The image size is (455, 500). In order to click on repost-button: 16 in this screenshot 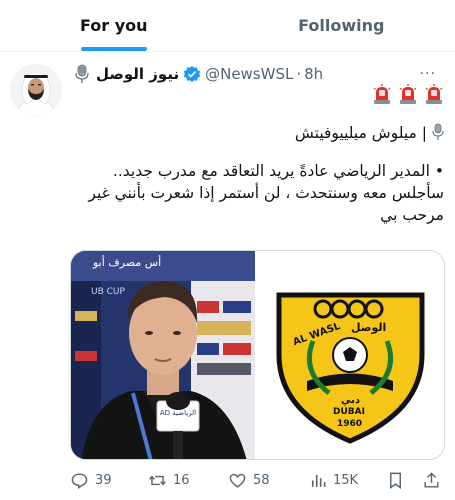, I will do `click(169, 480)`.